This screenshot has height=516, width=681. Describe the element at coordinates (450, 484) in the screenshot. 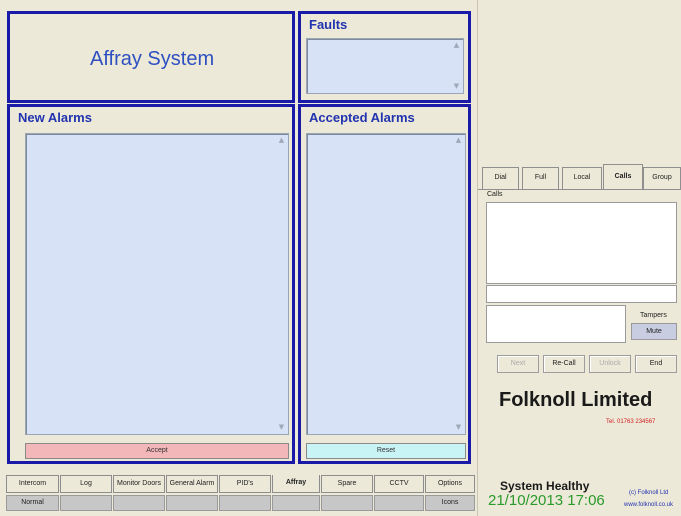

I see `tab-options: Options` at that location.